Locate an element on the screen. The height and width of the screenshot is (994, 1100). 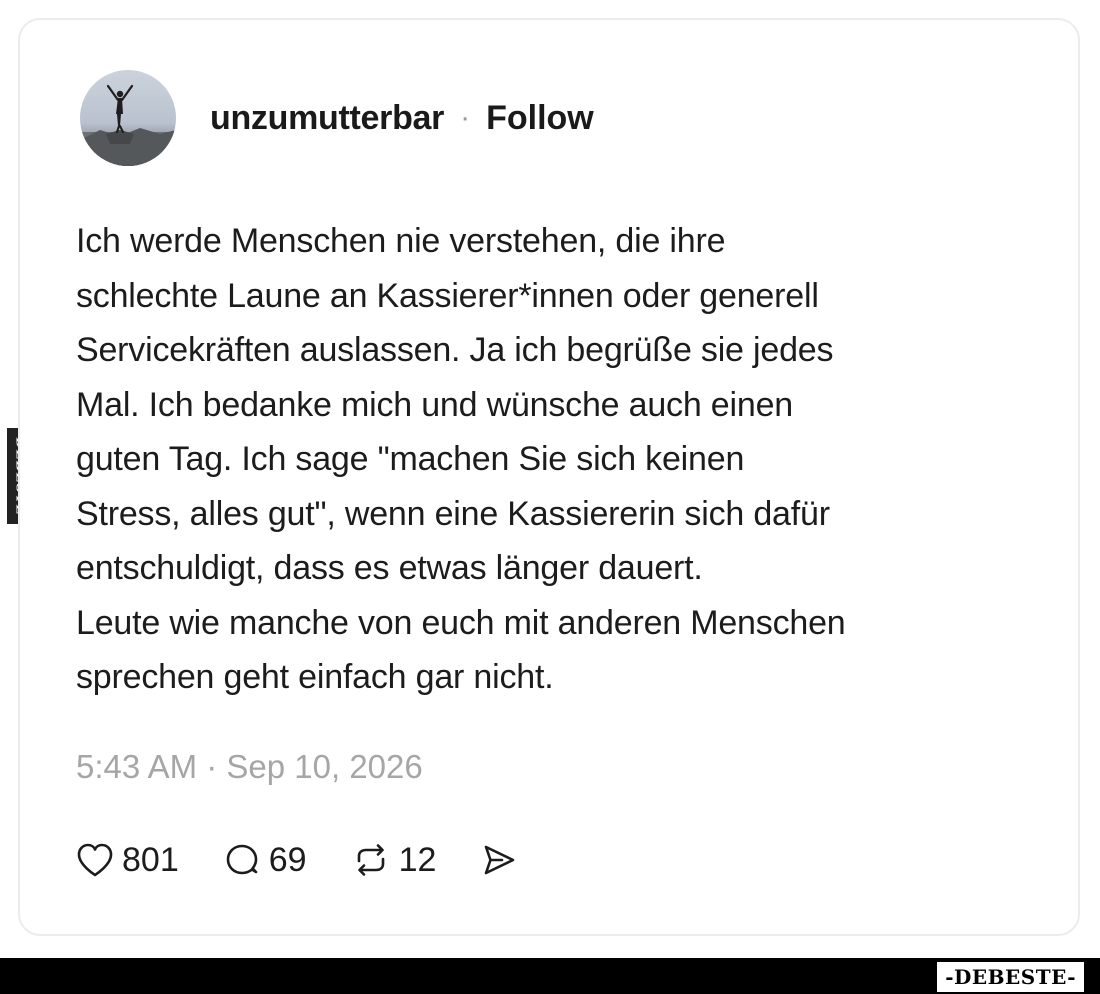
repost-count: 12 is located at coordinates (417, 859).